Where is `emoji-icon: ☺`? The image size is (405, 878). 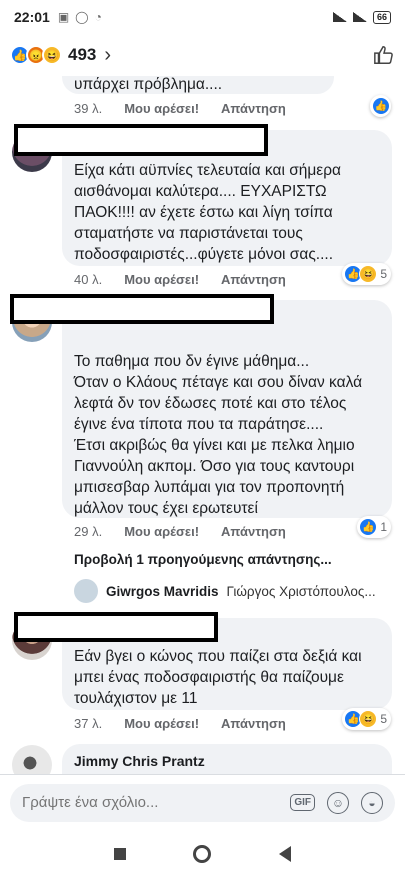 emoji-icon: ☺ is located at coordinates (338, 802).